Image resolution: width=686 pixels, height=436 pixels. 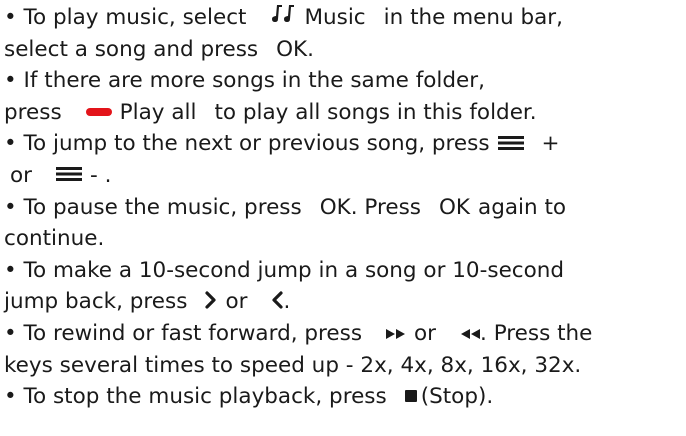 I want to click on text: . Press the, so click(x=536, y=333).